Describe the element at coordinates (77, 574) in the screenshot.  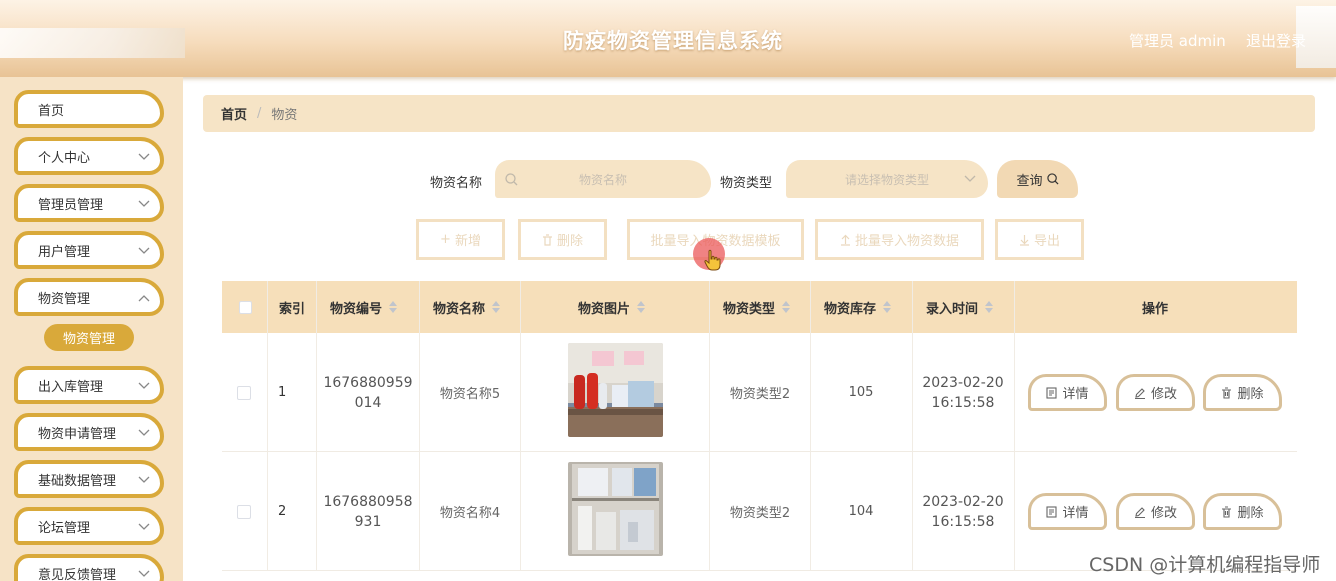
I see `sidebar-item-label: 意见反馈管理` at that location.